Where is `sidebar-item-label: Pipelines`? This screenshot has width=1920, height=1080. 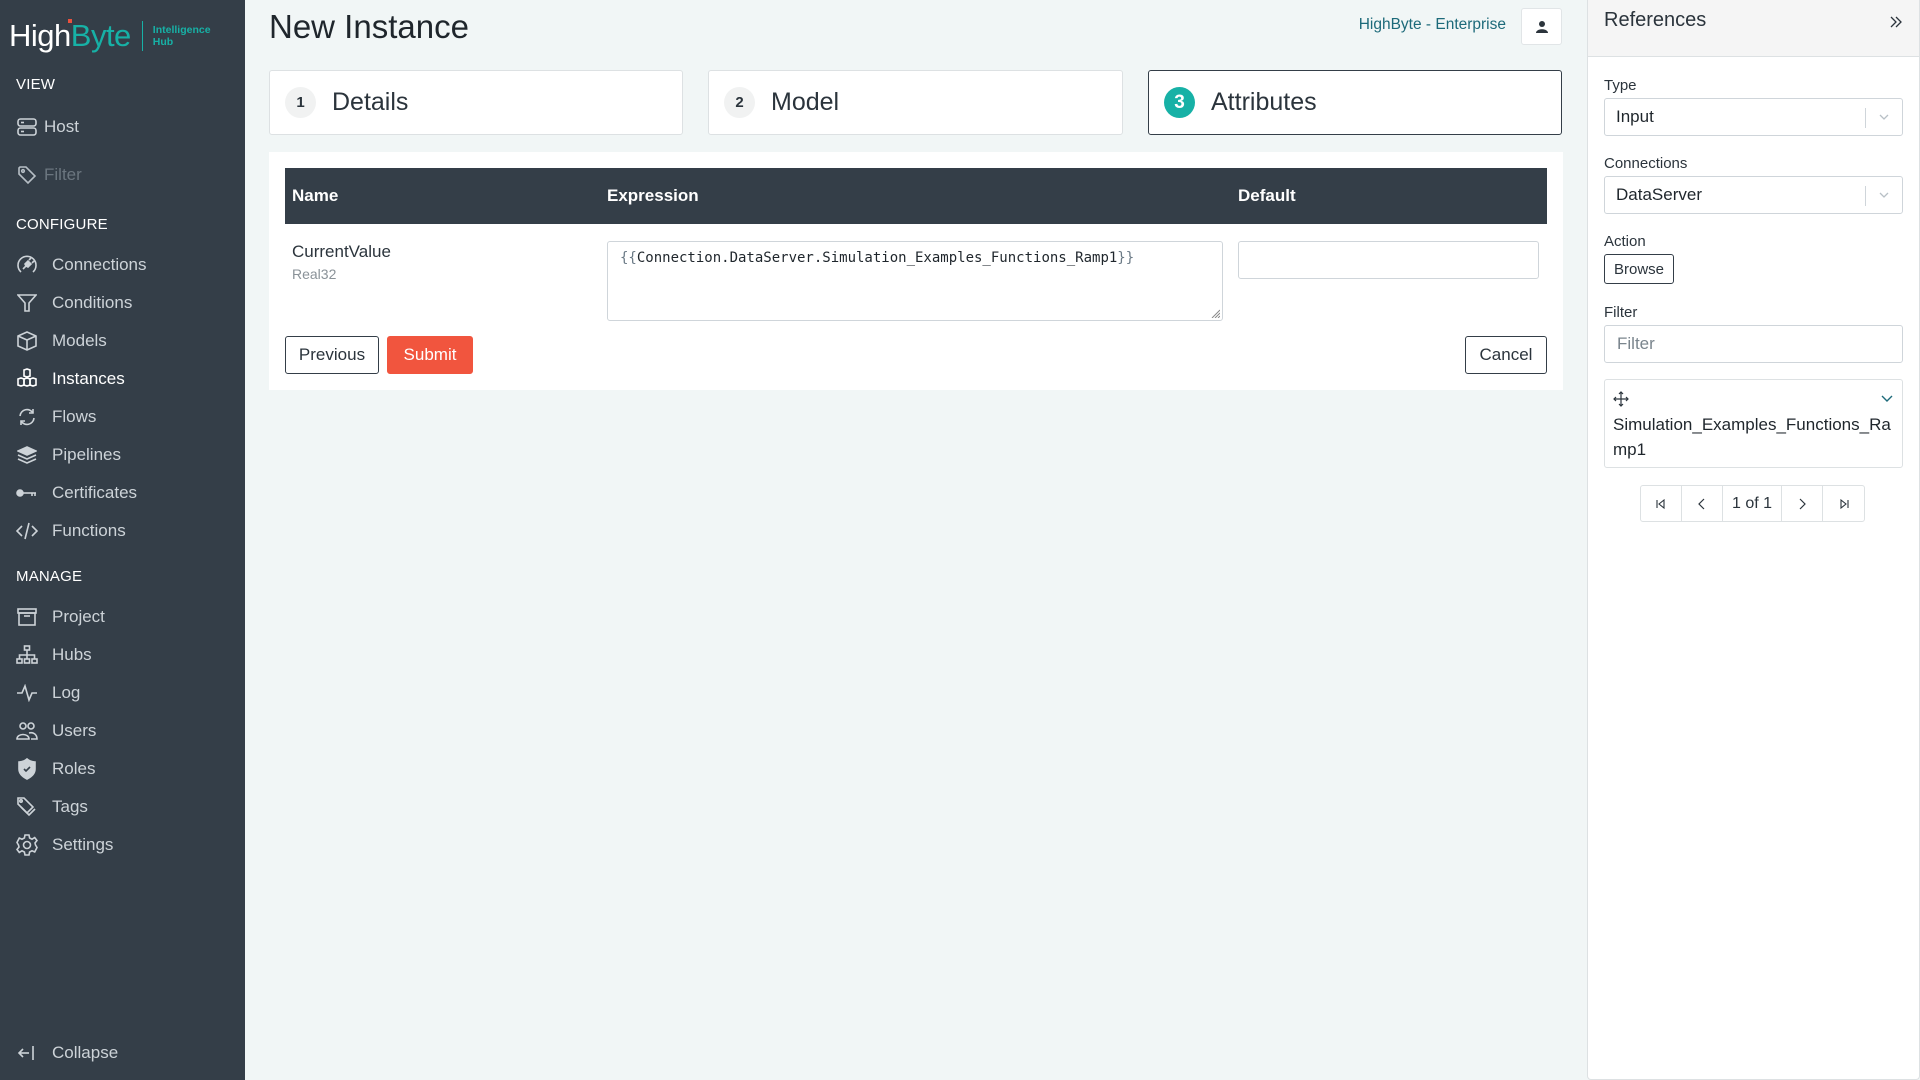 sidebar-item-label: Pipelines is located at coordinates (86, 454).